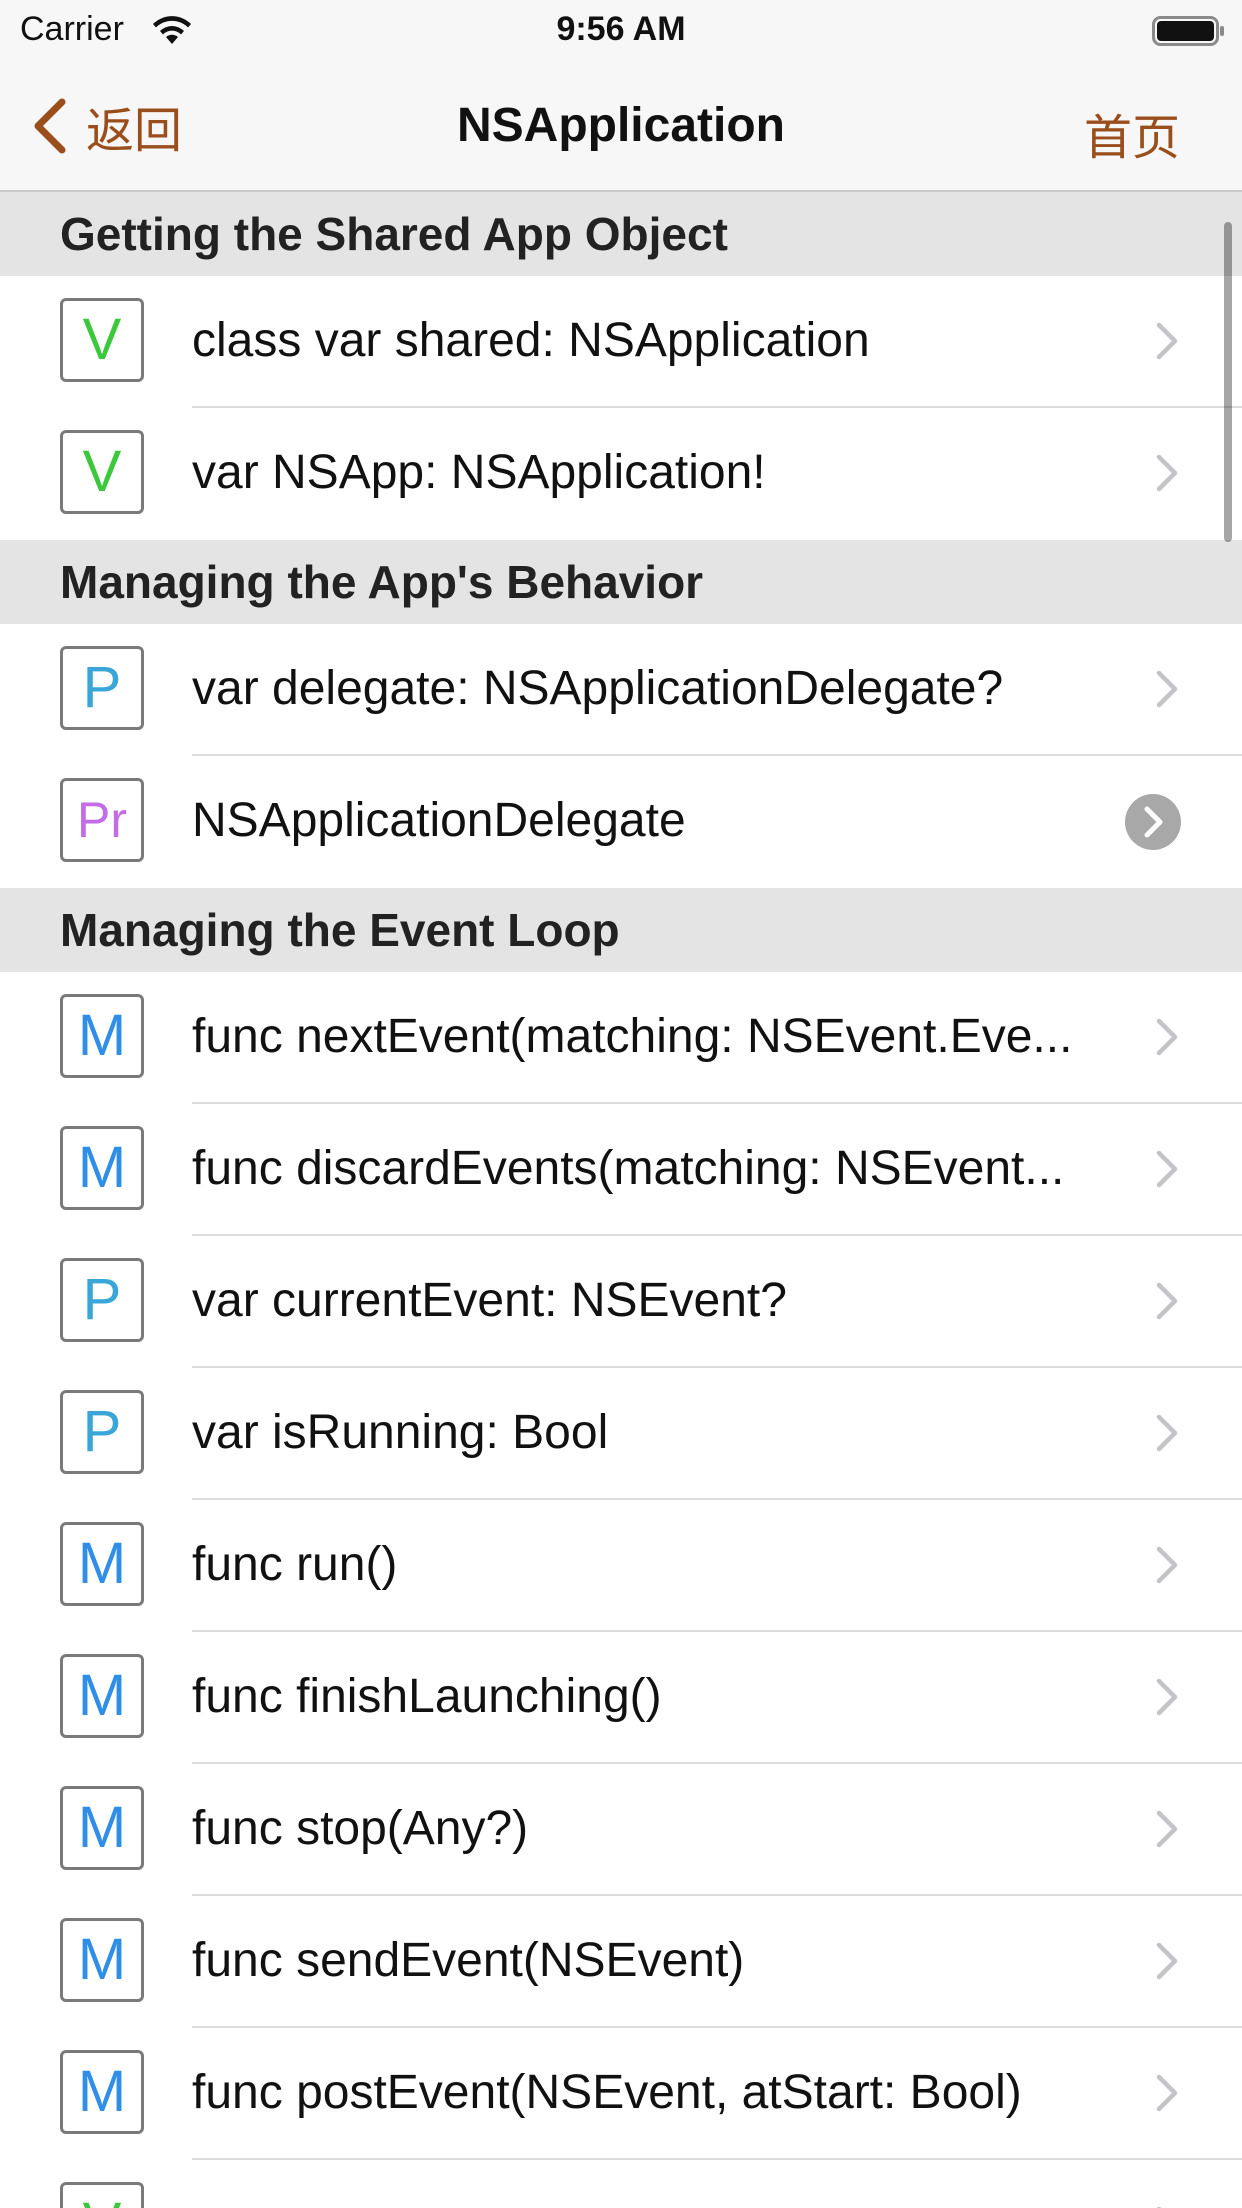 This screenshot has width=1242, height=2208. What do you see at coordinates (1153, 822) in the screenshot?
I see `detail-disclosure-icon` at bounding box center [1153, 822].